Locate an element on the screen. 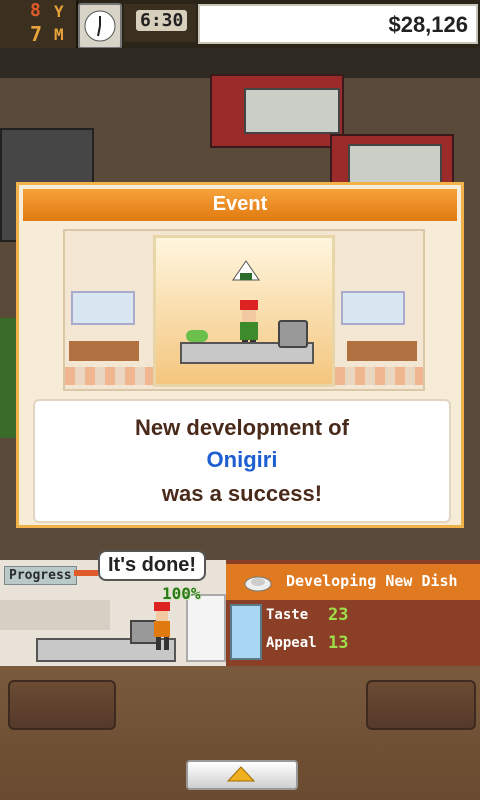 The height and width of the screenshot is (800, 480). time-text: 6:30 is located at coordinates (162, 20).